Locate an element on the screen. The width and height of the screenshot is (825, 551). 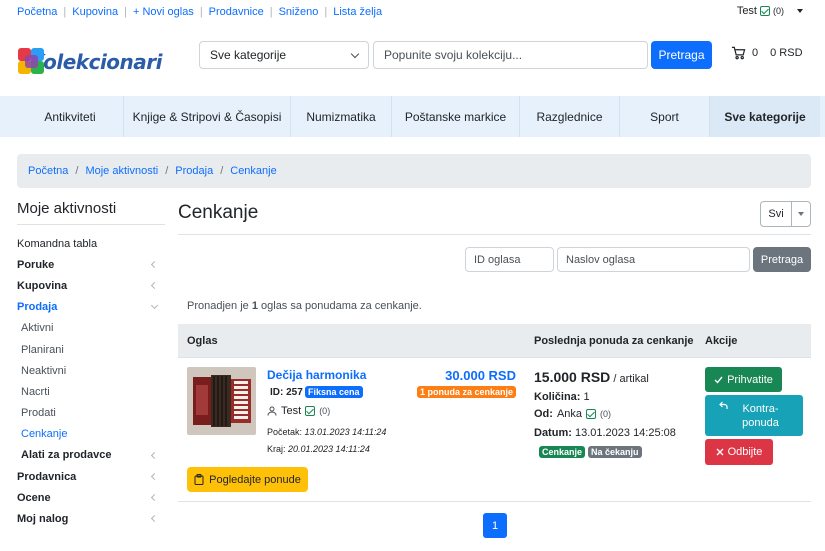
listing-title-link: Dečija harmonika is located at coordinates (316, 375).